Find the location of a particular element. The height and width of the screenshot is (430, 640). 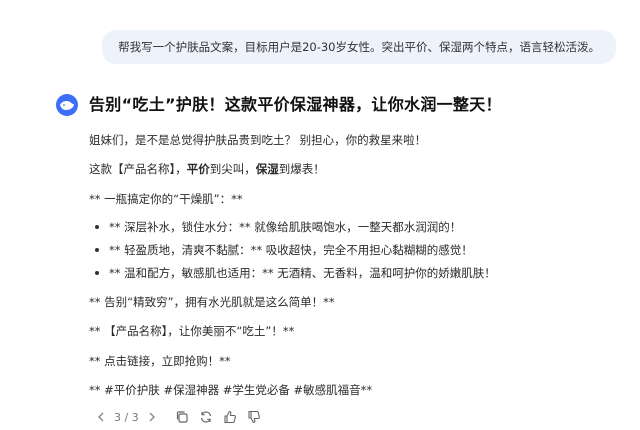

list-item: ** 温和配方，敏感肌也适用：** 无酒精、无香料，温和呵护你的娇嫩肌肤！ is located at coordinates (295, 276).